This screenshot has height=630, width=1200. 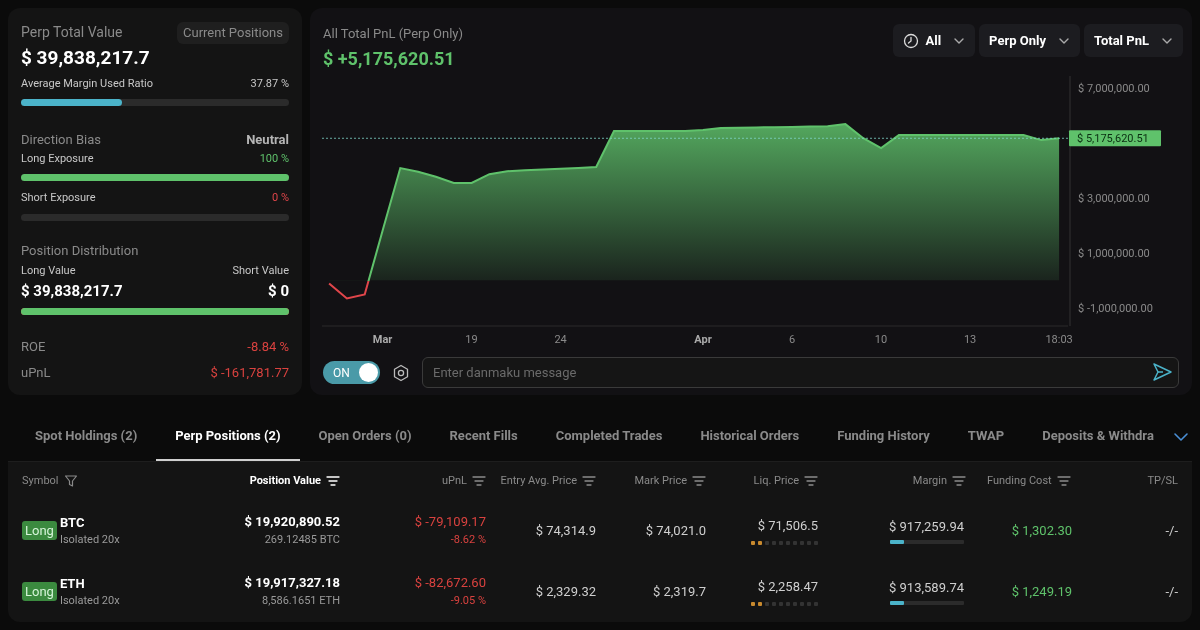 What do you see at coordinates (970, 339) in the screenshot?
I see `x-tick-label: 13` at bounding box center [970, 339].